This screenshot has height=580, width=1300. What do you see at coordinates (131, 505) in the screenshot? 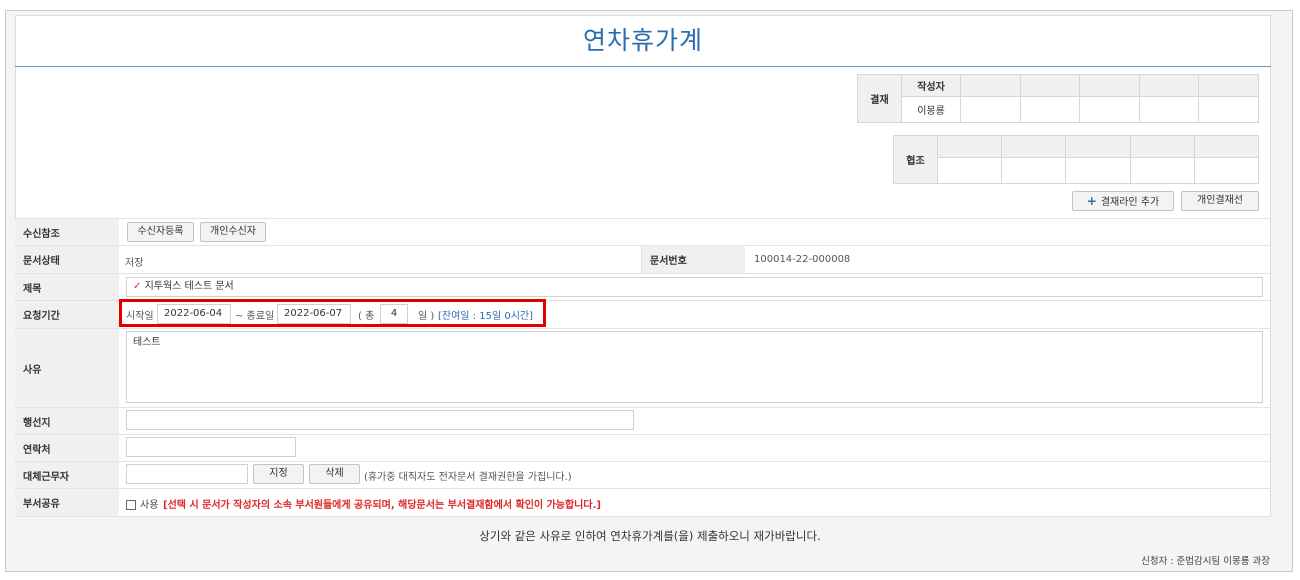
I see `share-checkbox` at bounding box center [131, 505].